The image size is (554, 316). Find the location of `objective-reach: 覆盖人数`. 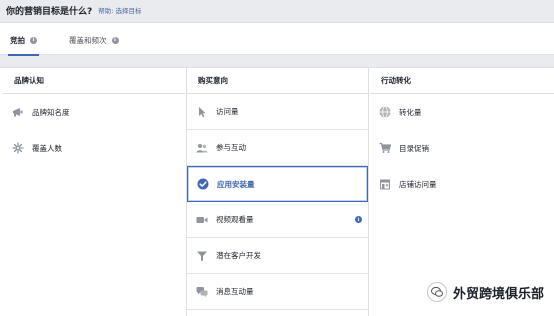

objective-reach: 覆盖人数 is located at coordinates (94, 148).